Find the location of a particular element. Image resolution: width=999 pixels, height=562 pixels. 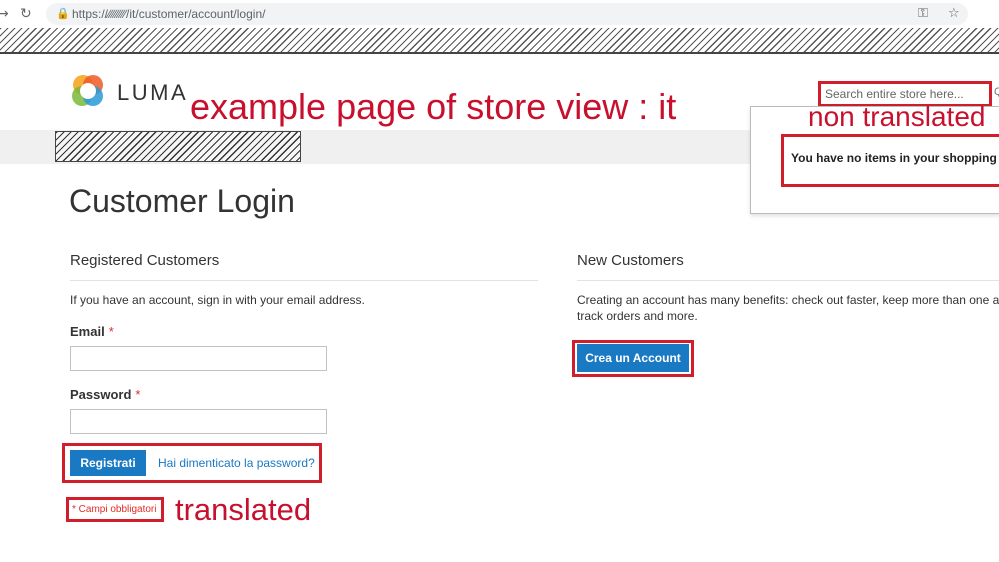

required-fields-note: * Campi obbligatori is located at coordinates (114, 509).